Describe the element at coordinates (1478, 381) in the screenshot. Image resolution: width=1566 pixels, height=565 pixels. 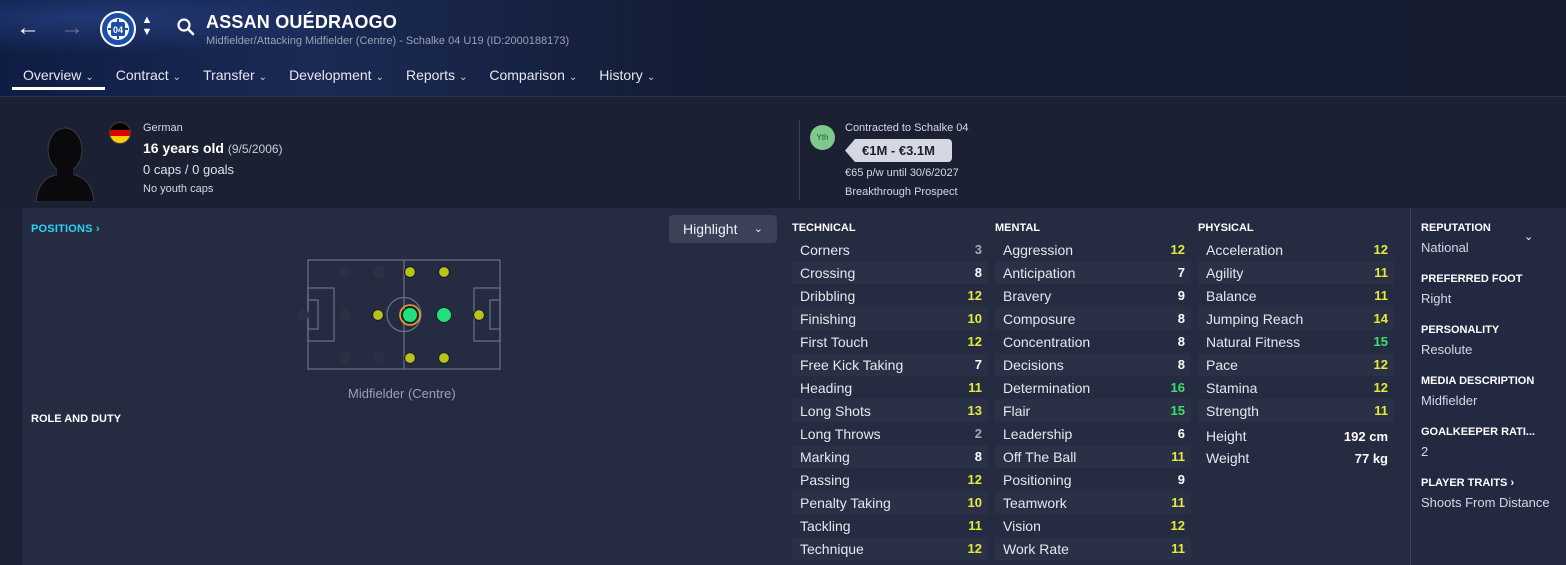
I see `media-description-label: MEDIA DESCRIPTION` at that location.